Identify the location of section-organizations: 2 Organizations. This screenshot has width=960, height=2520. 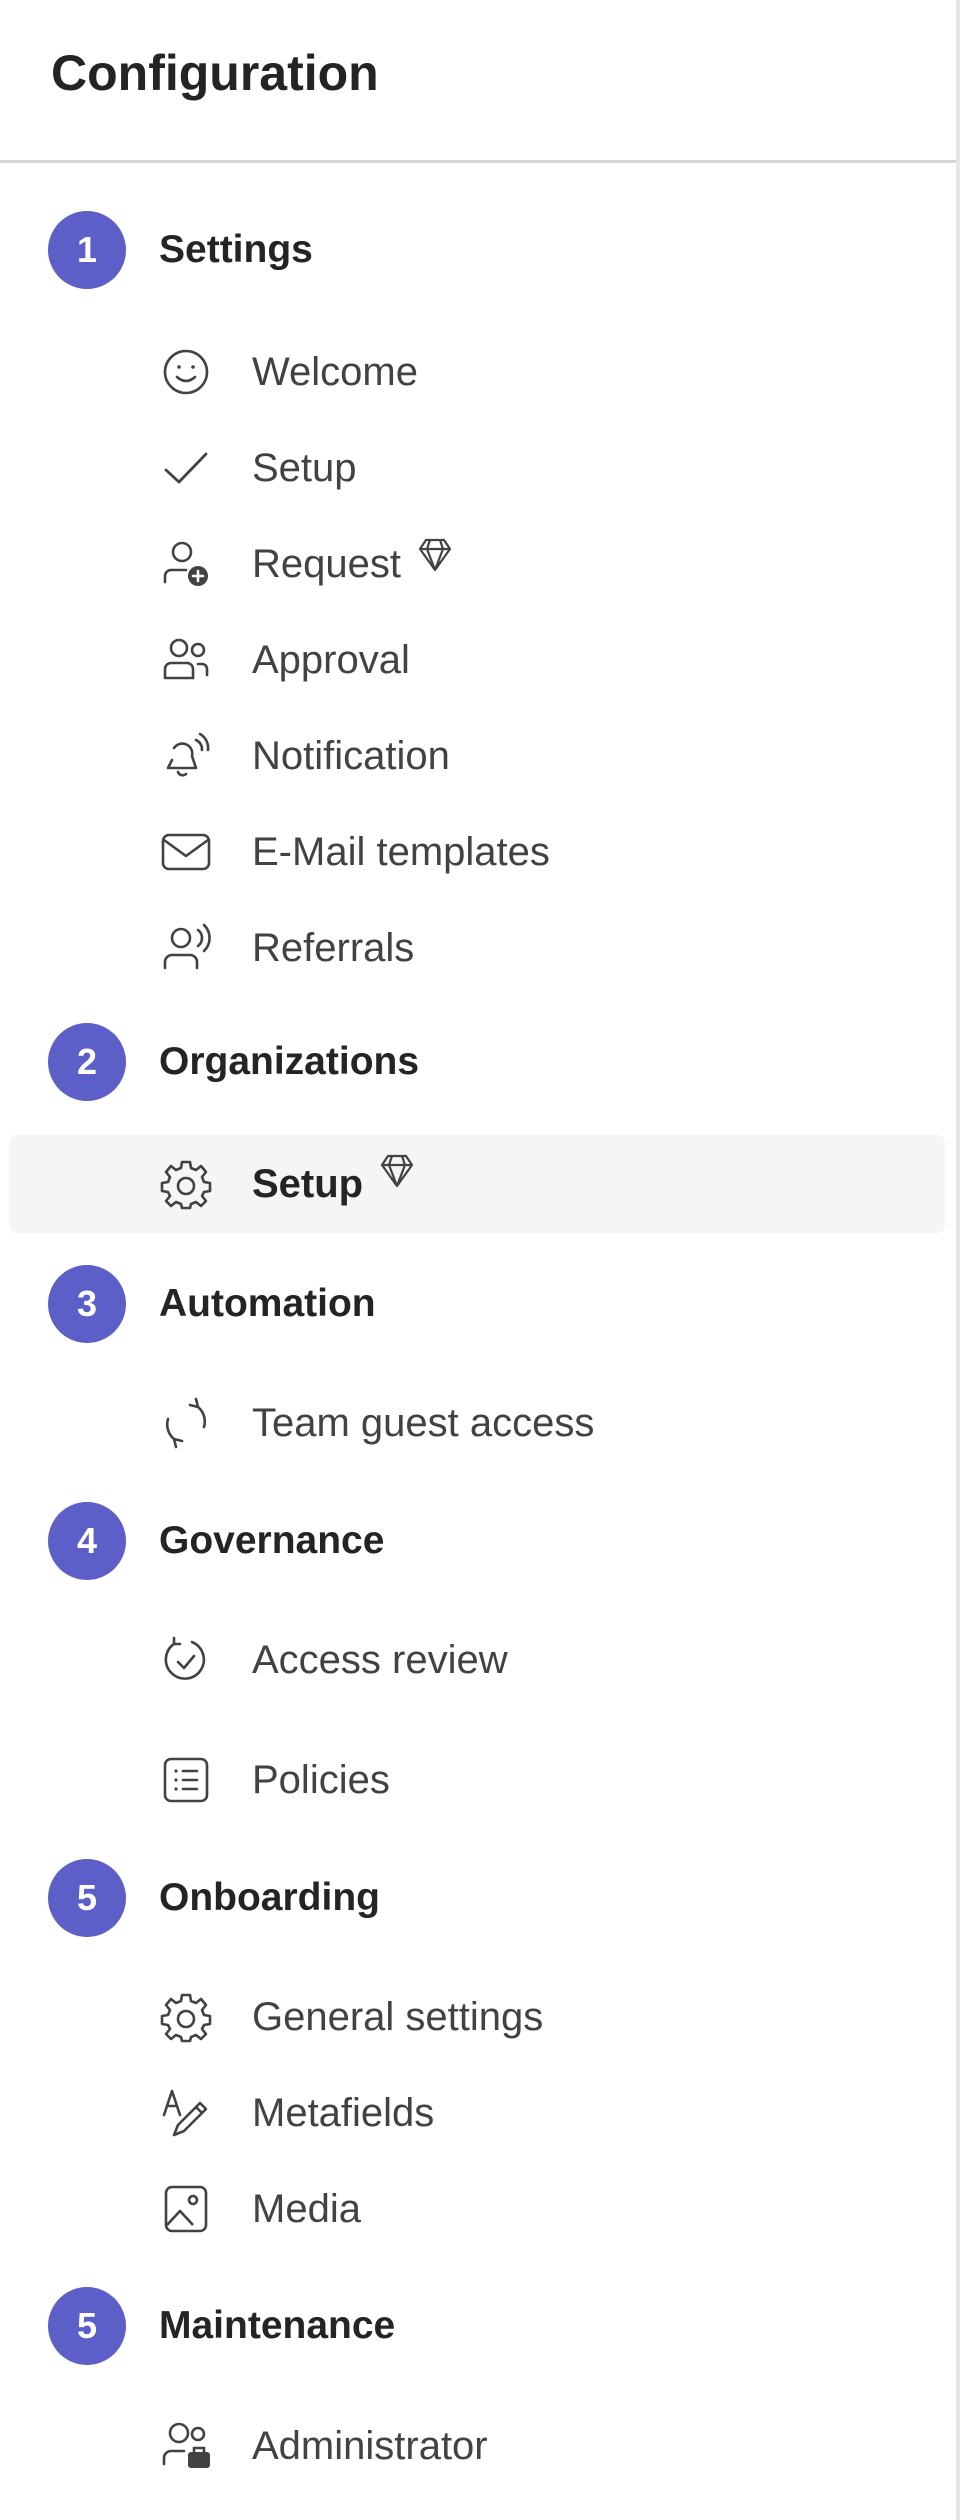
(478, 1063).